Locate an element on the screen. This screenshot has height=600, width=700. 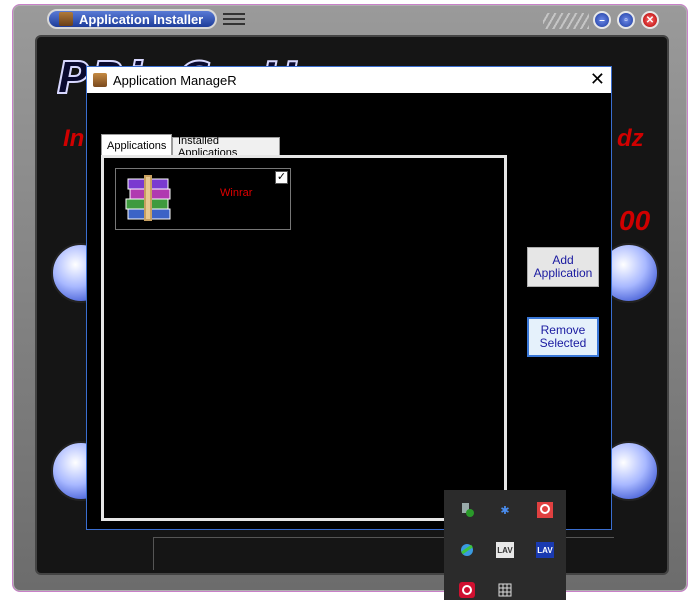
decorative-stripes is located at coordinates (566, 21).